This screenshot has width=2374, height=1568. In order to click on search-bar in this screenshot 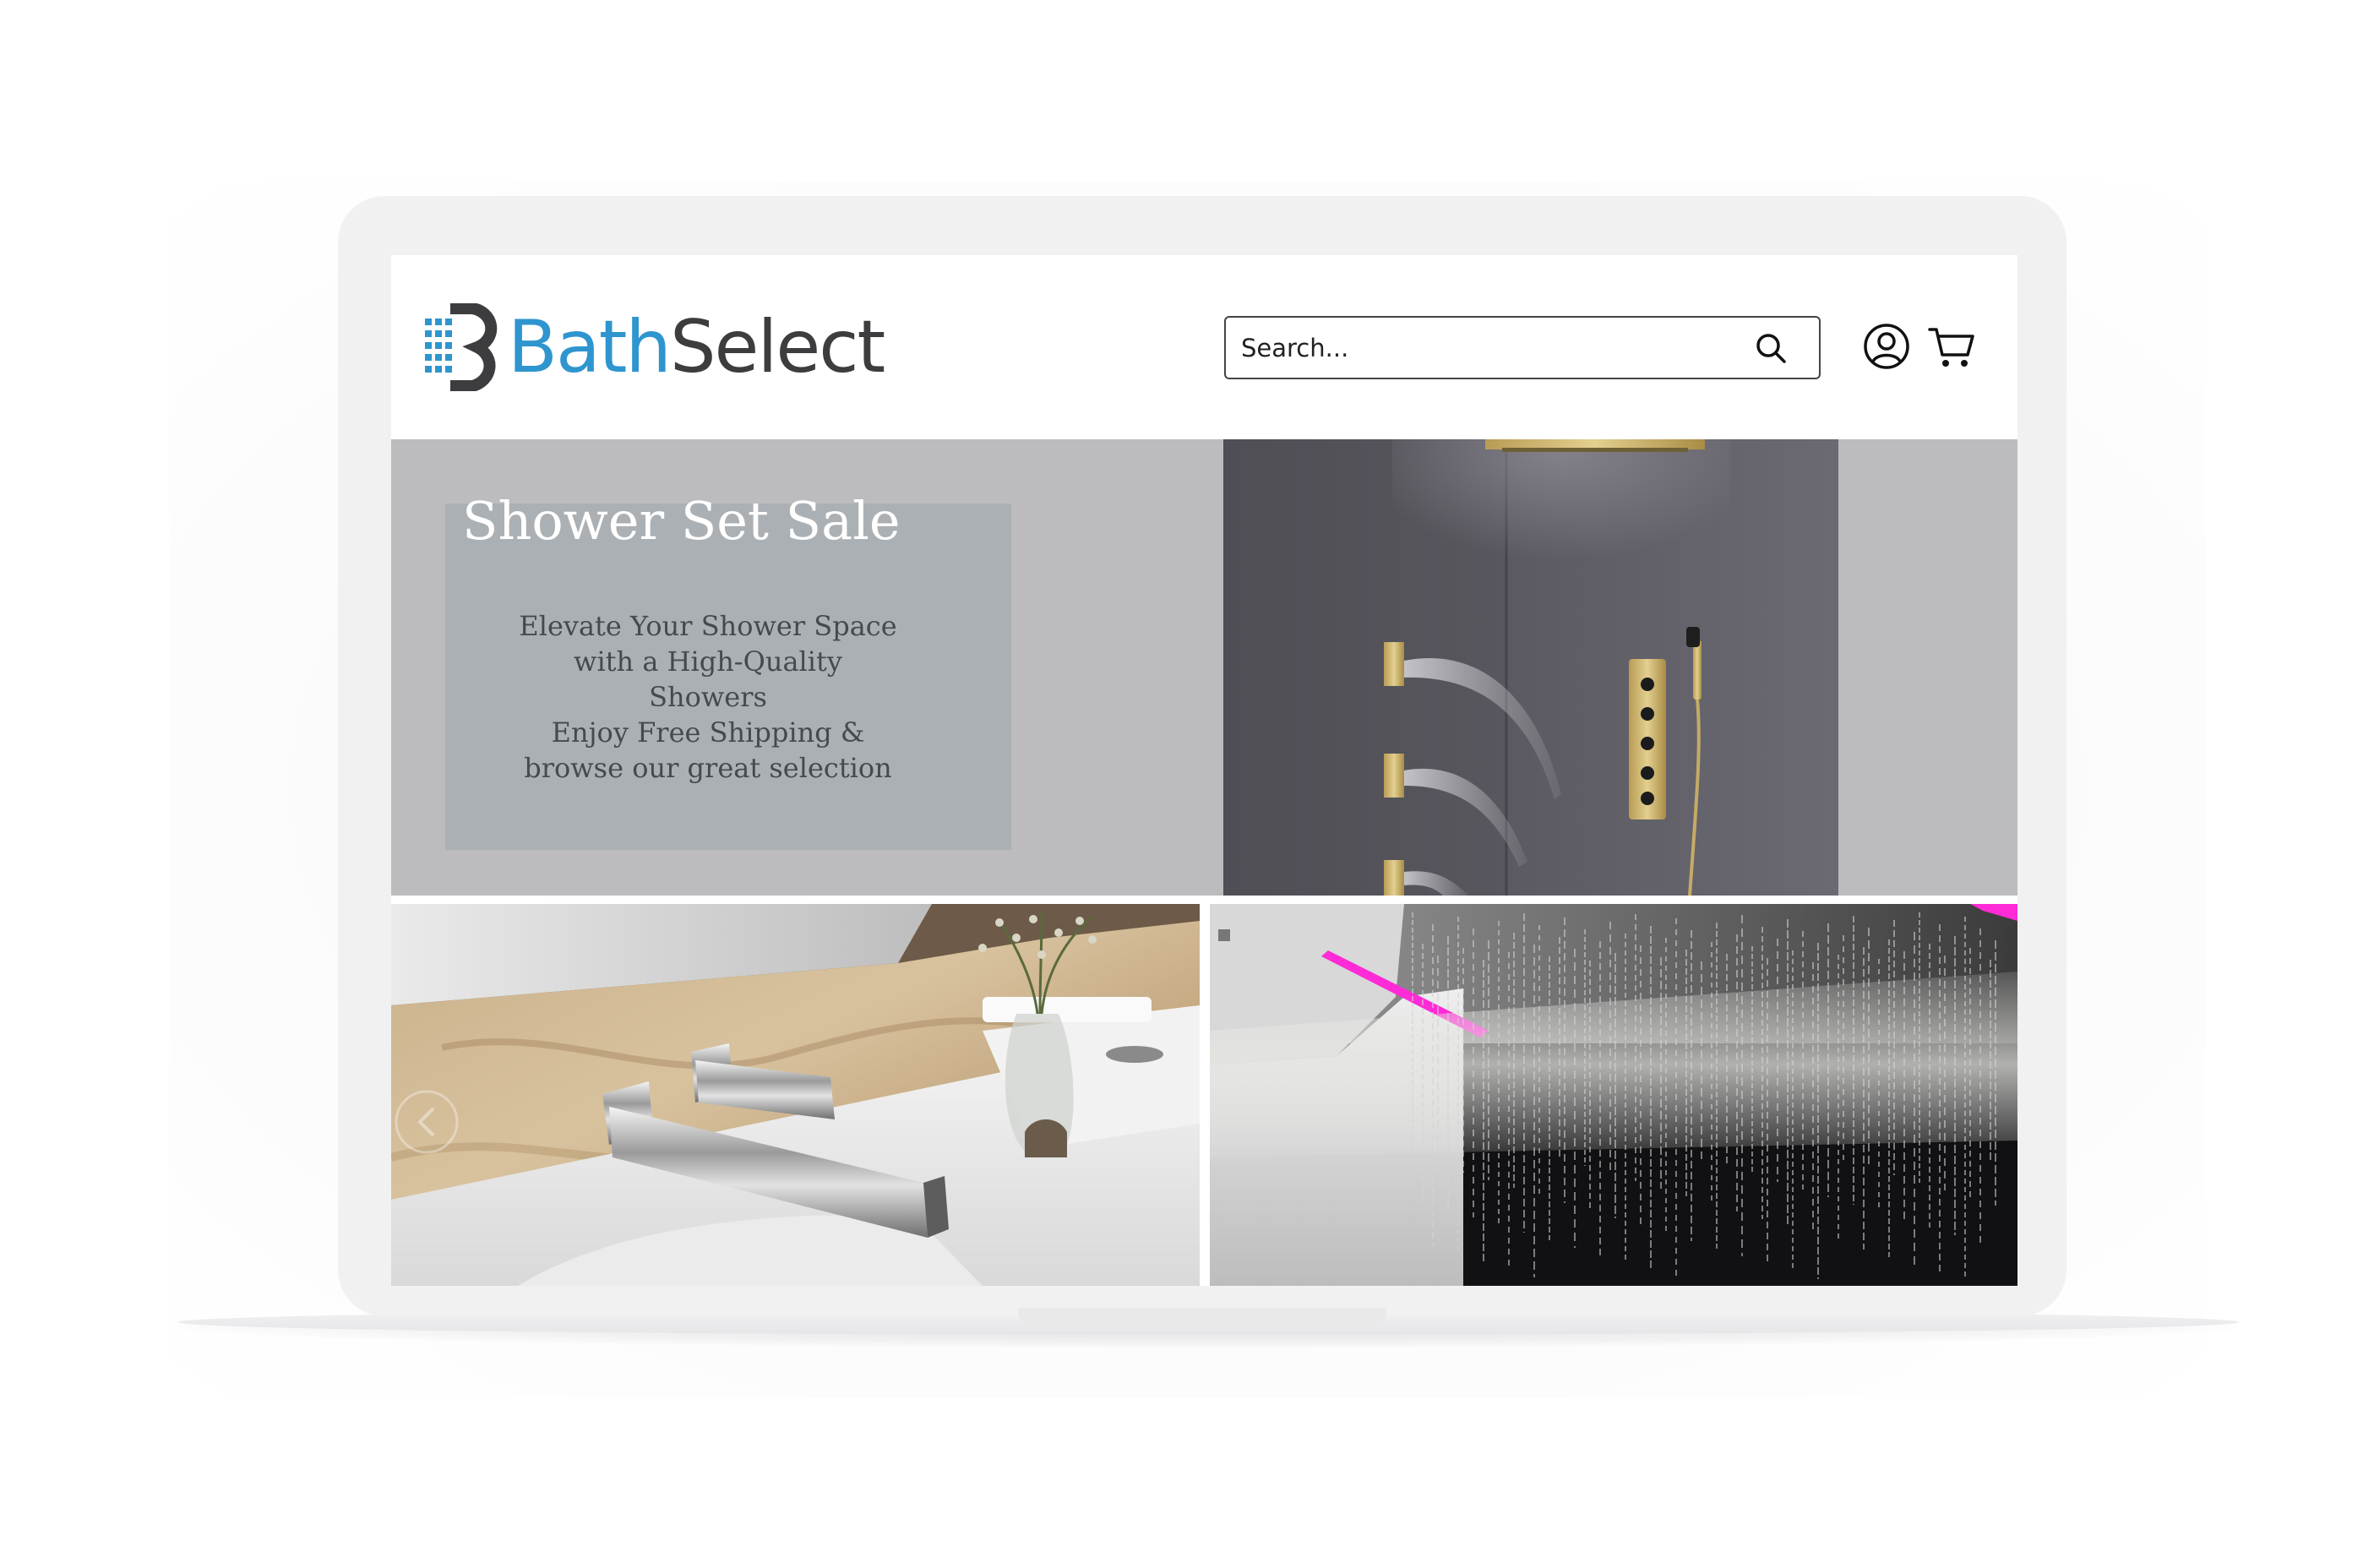, I will do `click(1523, 347)`.